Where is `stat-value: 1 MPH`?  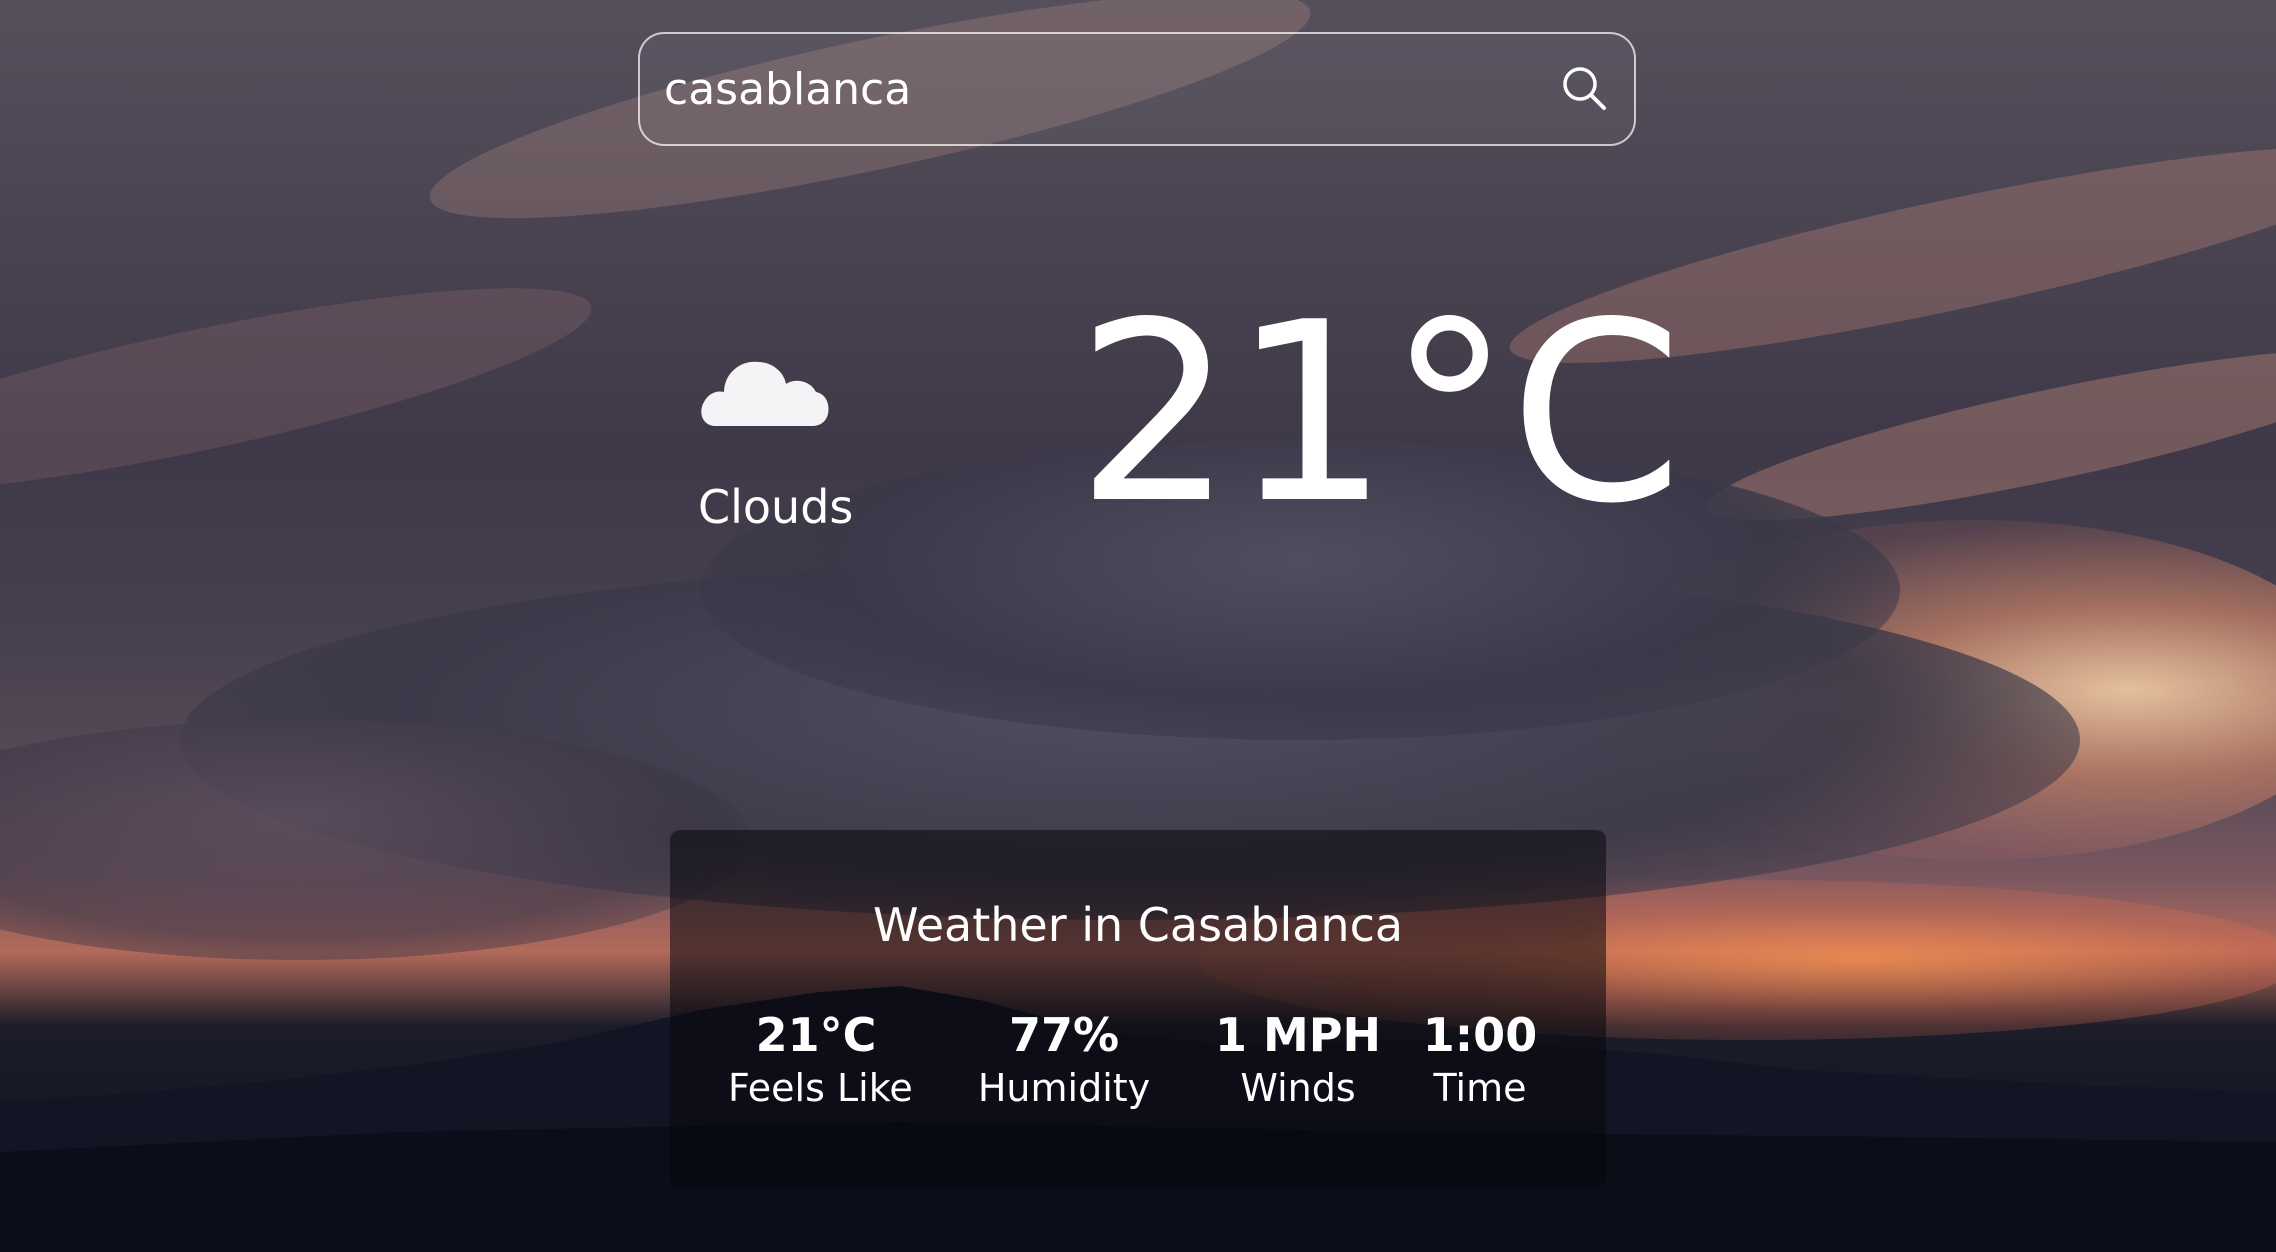 stat-value: 1 MPH is located at coordinates (1297, 1035).